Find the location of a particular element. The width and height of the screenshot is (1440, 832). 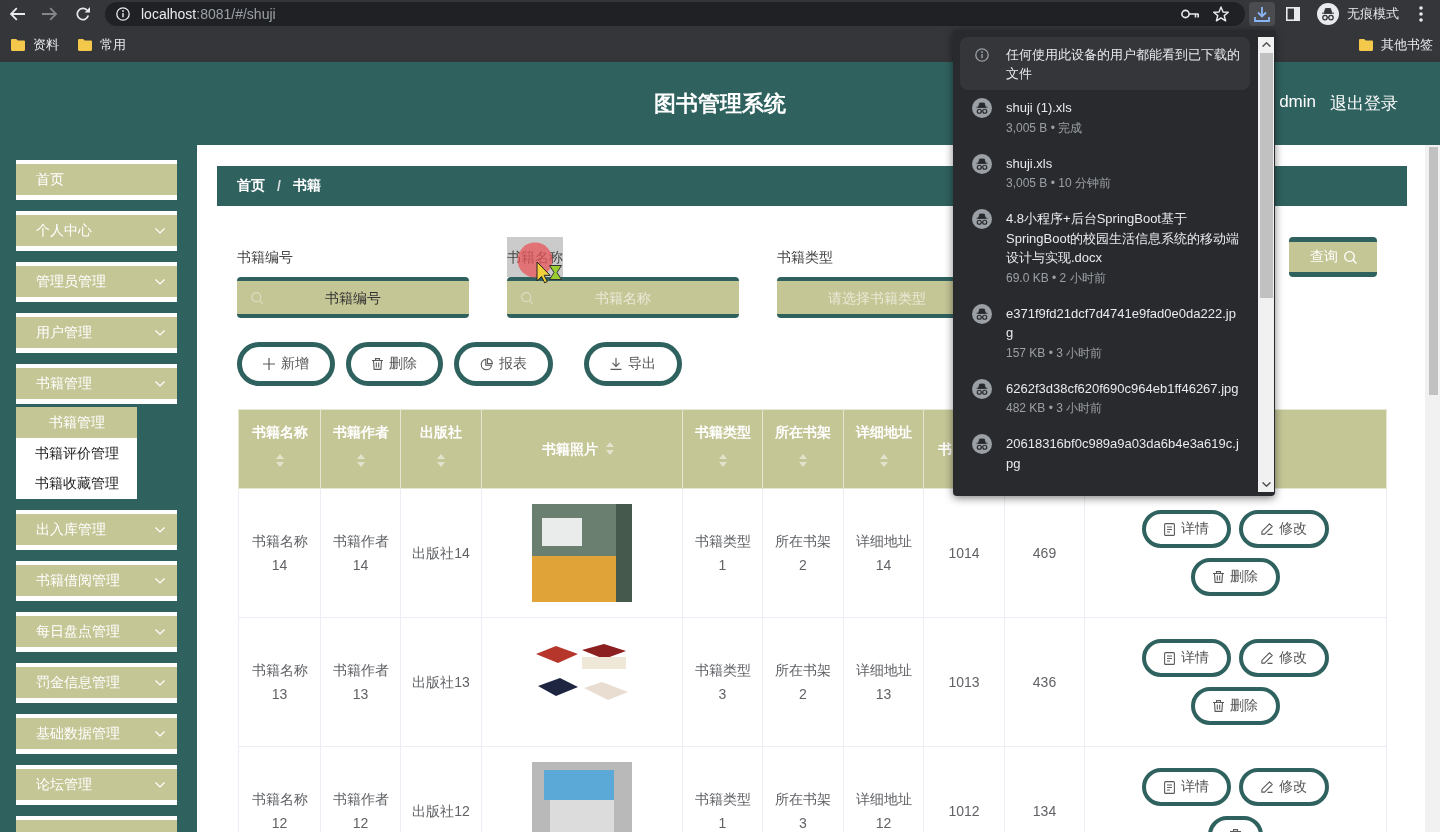

input-field: 书籍编号 is located at coordinates (353, 297).